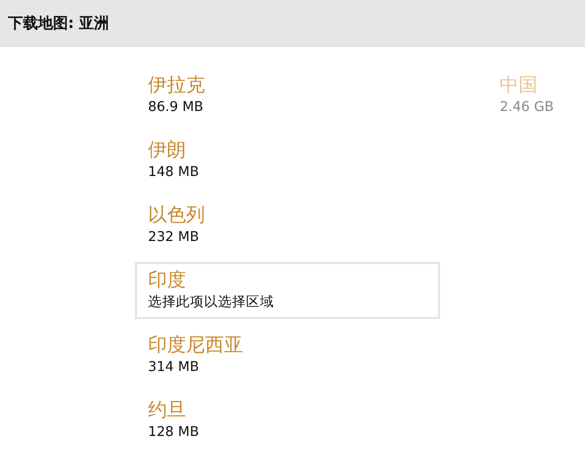  What do you see at coordinates (167, 150) in the screenshot?
I see `region-name: 伊朗` at bounding box center [167, 150].